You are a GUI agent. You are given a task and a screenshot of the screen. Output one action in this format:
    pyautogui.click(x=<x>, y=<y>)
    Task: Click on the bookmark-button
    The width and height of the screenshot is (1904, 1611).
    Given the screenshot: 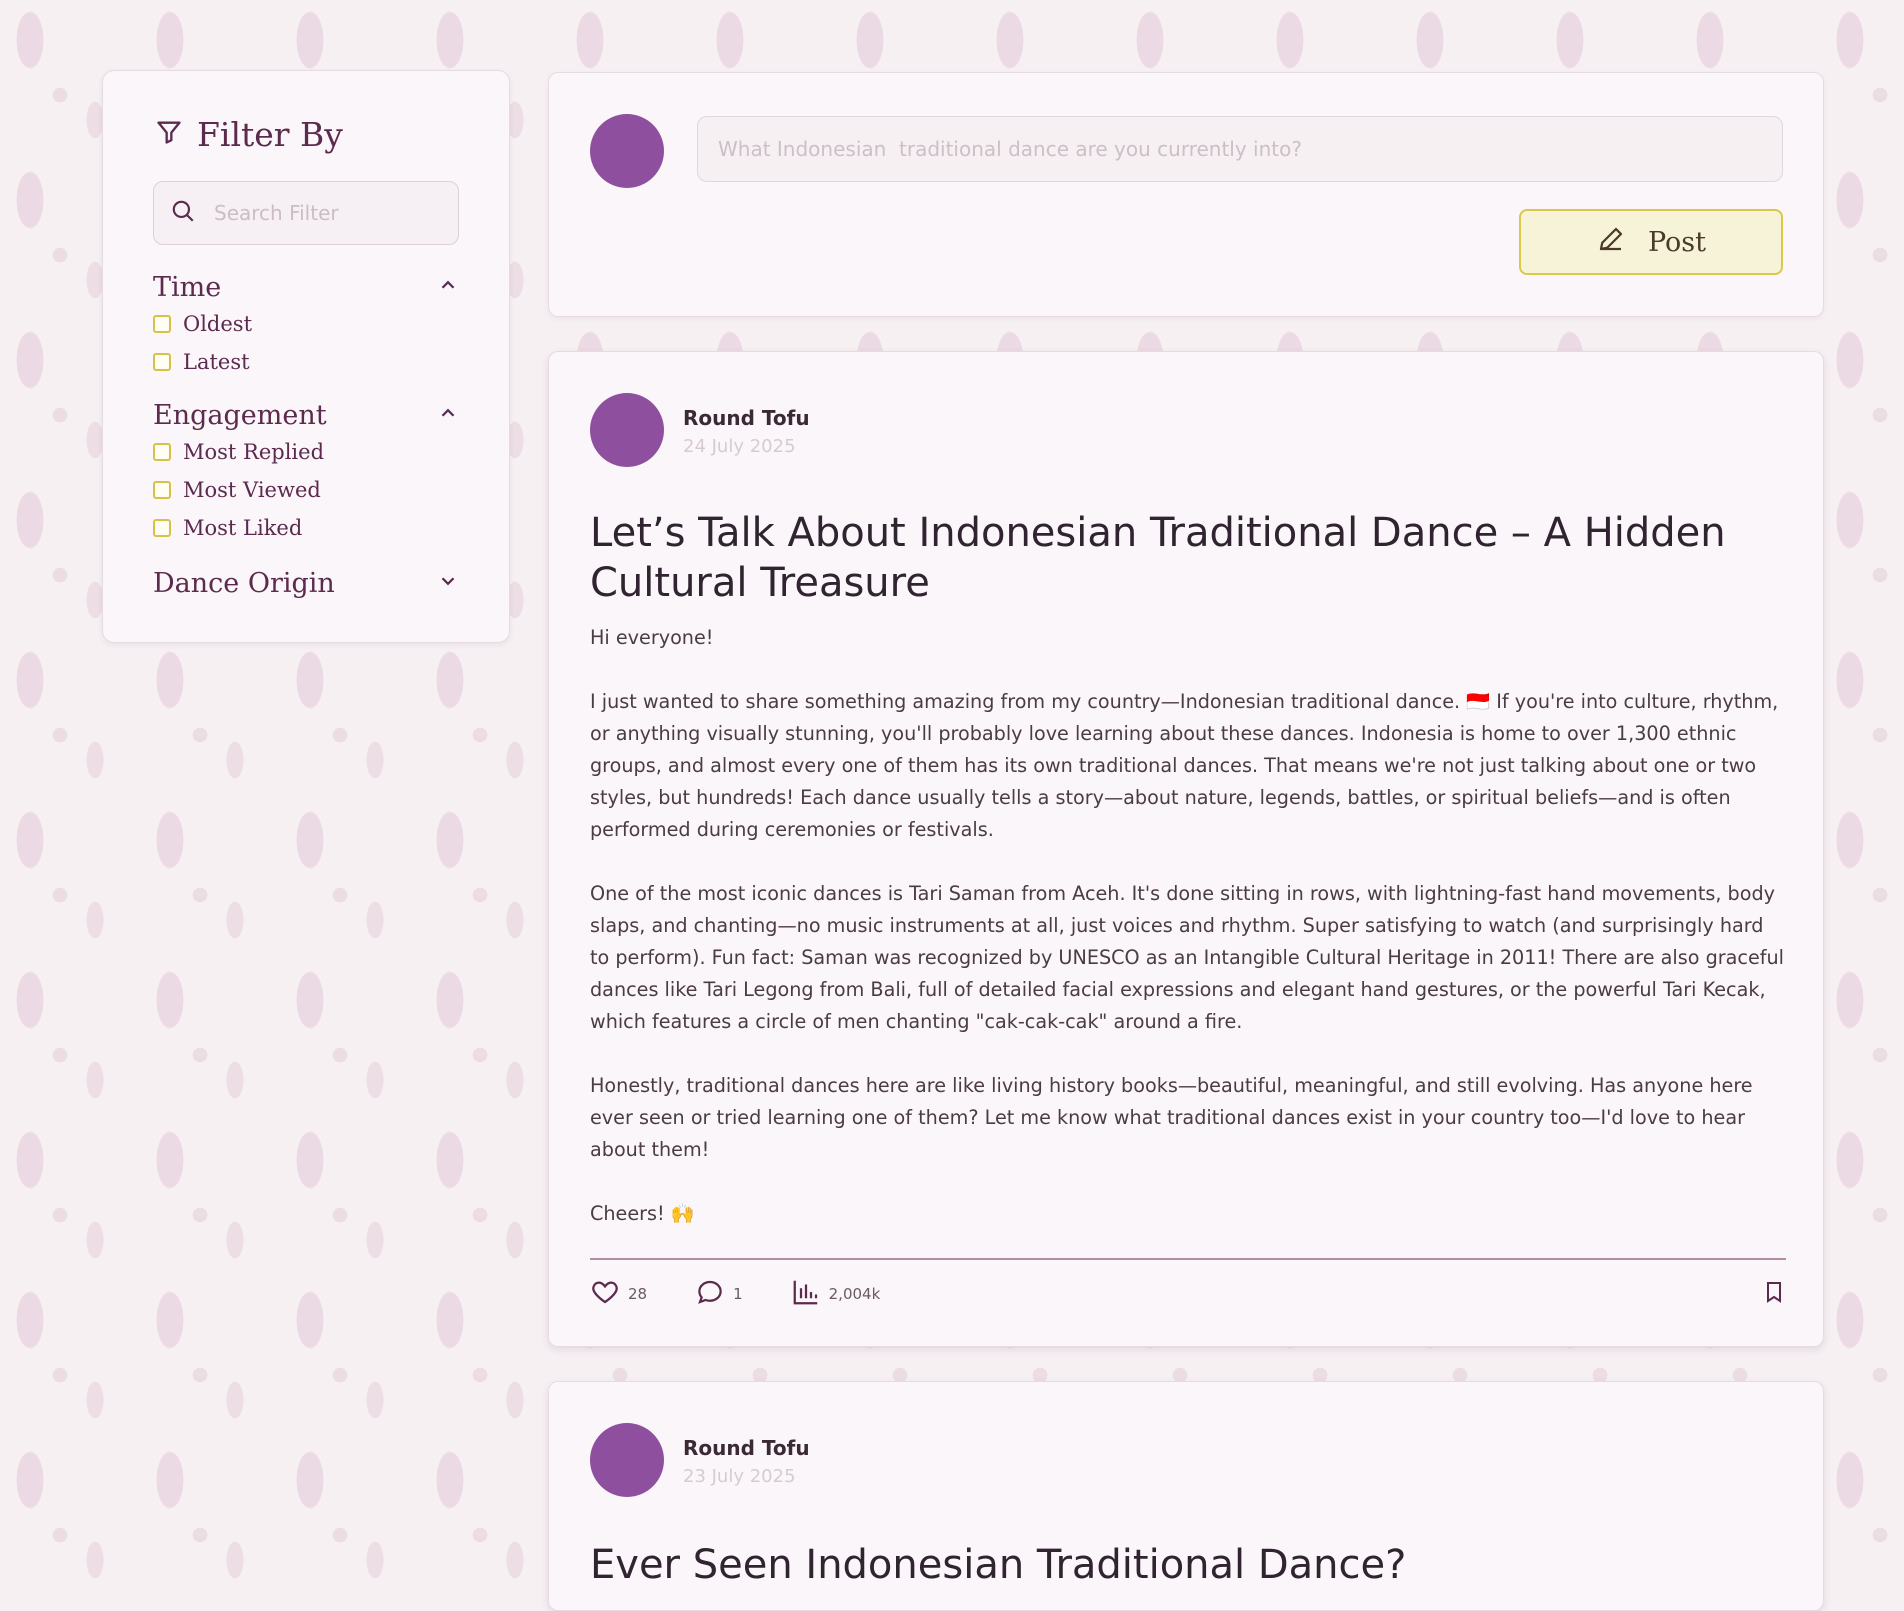 What is the action you would take?
    pyautogui.click(x=1774, y=1294)
    